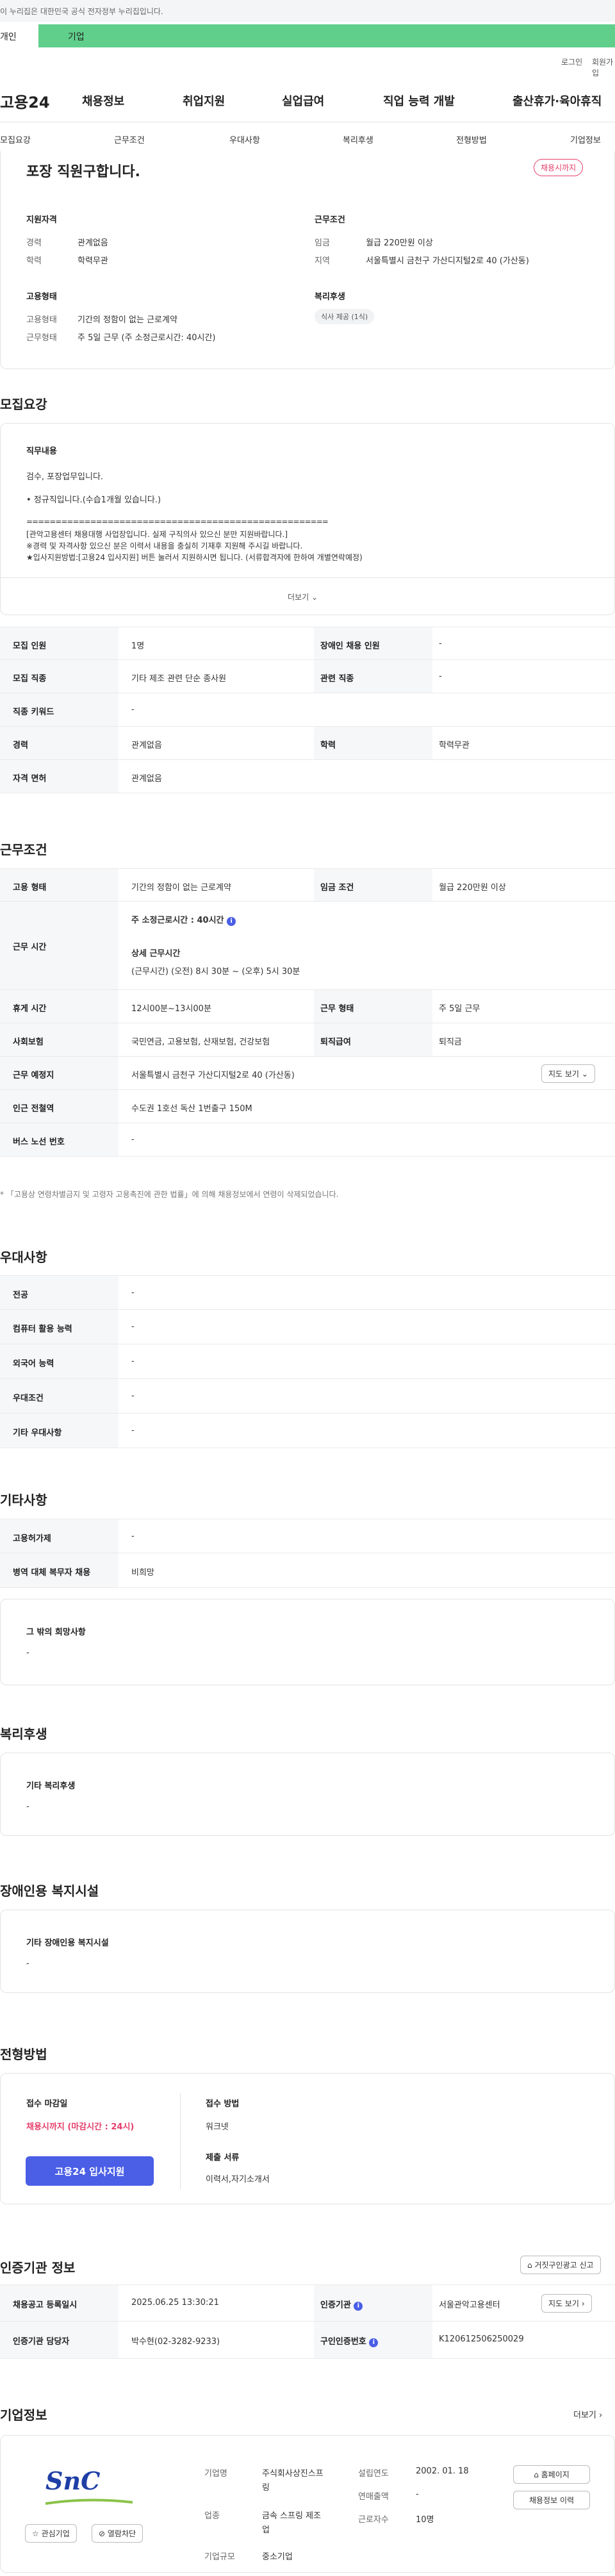 This screenshot has height=2576, width=615. I want to click on gnb-parental-leave: 출산휴가·육아휴직, so click(557, 100).